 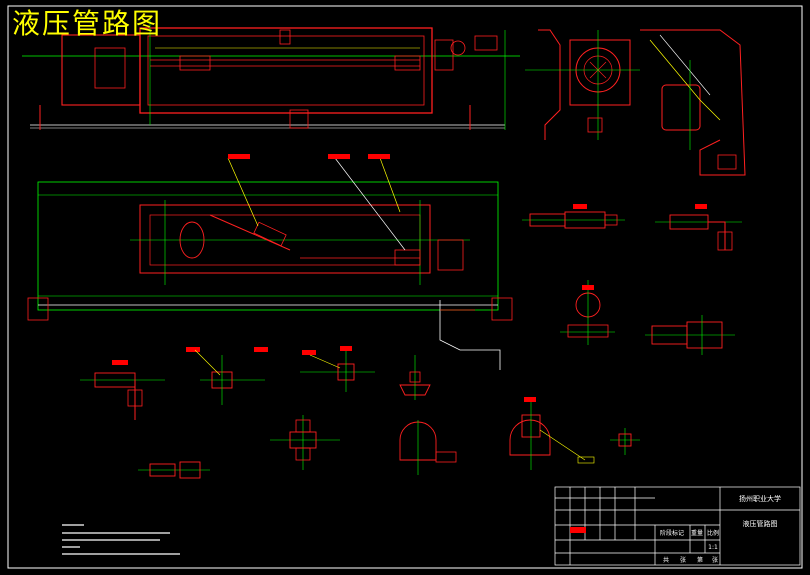 What do you see at coordinates (713, 533) in the screenshot?
I see `scale-header: 比例` at bounding box center [713, 533].